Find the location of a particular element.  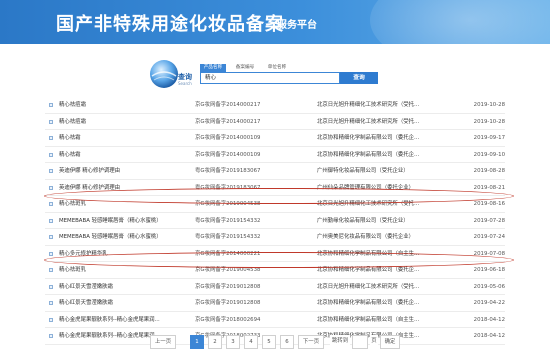

page-6-button: 6 is located at coordinates (287, 342).